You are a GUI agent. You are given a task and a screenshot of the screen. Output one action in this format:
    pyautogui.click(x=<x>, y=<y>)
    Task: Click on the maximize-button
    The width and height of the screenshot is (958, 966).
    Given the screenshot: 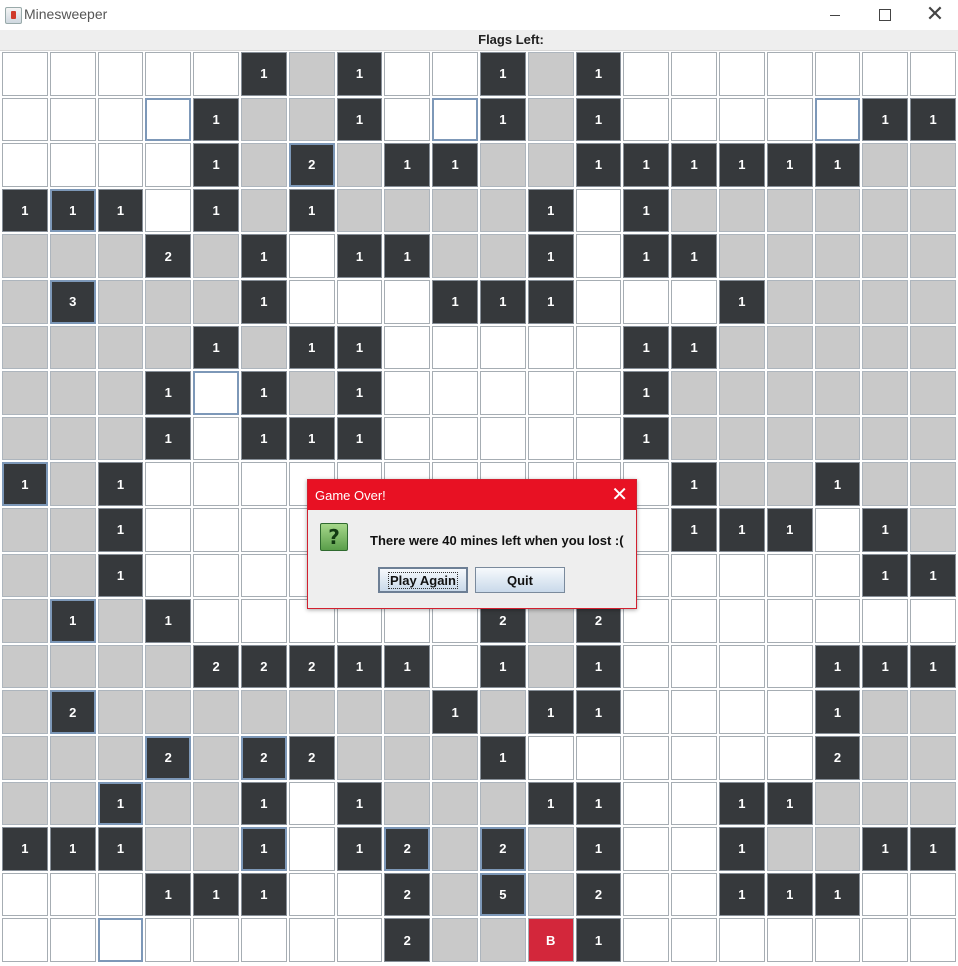 What is the action you would take?
    pyautogui.click(x=885, y=15)
    